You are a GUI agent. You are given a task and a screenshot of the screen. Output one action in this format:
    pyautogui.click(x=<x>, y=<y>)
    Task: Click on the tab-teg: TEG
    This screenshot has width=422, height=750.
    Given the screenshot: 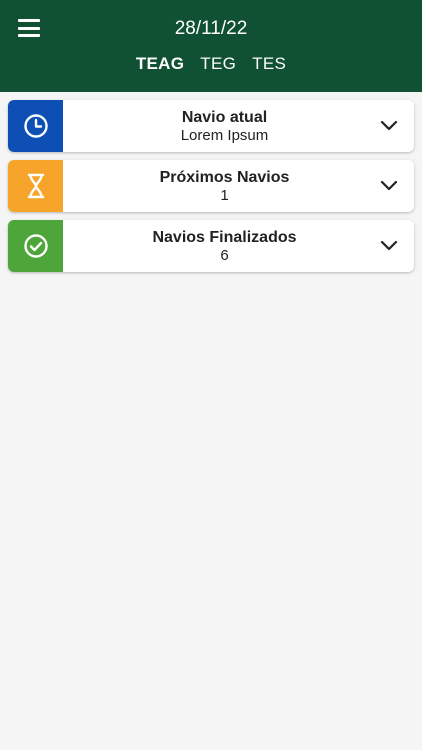 What is the action you would take?
    pyautogui.click(x=218, y=64)
    